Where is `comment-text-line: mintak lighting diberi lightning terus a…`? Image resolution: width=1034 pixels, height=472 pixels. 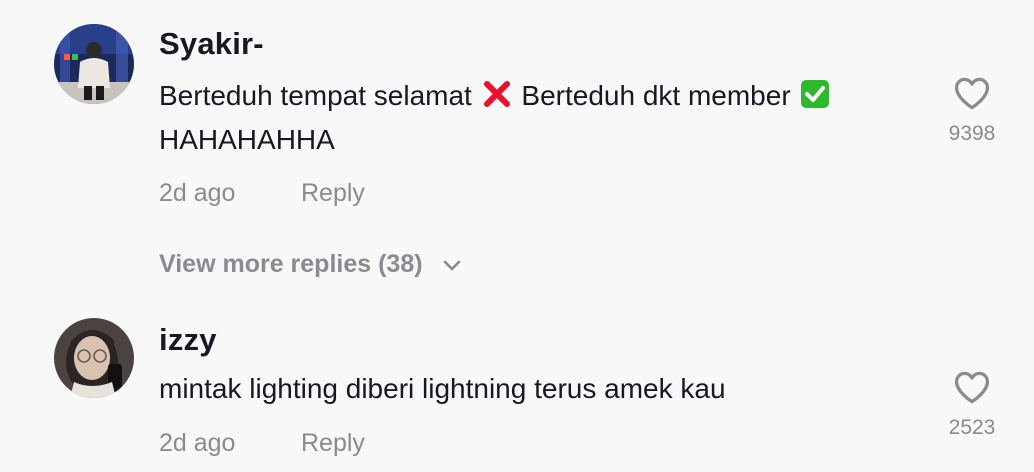 comment-text-line: mintak lighting diberi lightning terus a… is located at coordinates (442, 388).